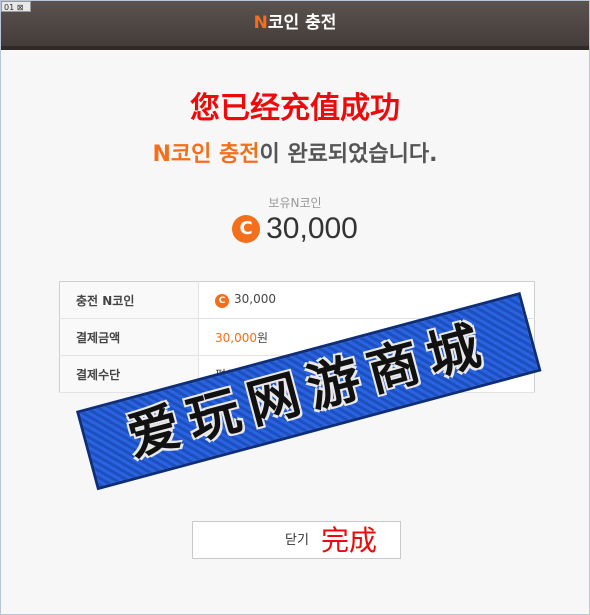 This screenshot has width=590, height=615. I want to click on header-brand: N, so click(260, 23).